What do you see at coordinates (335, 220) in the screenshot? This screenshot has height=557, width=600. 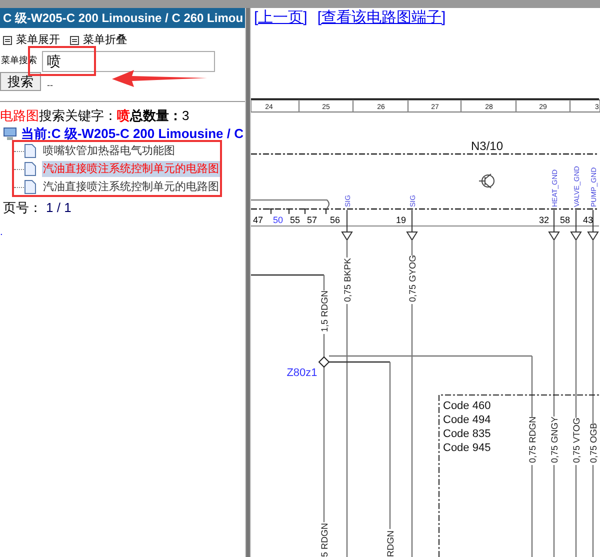 I see `pin-number: 56` at bounding box center [335, 220].